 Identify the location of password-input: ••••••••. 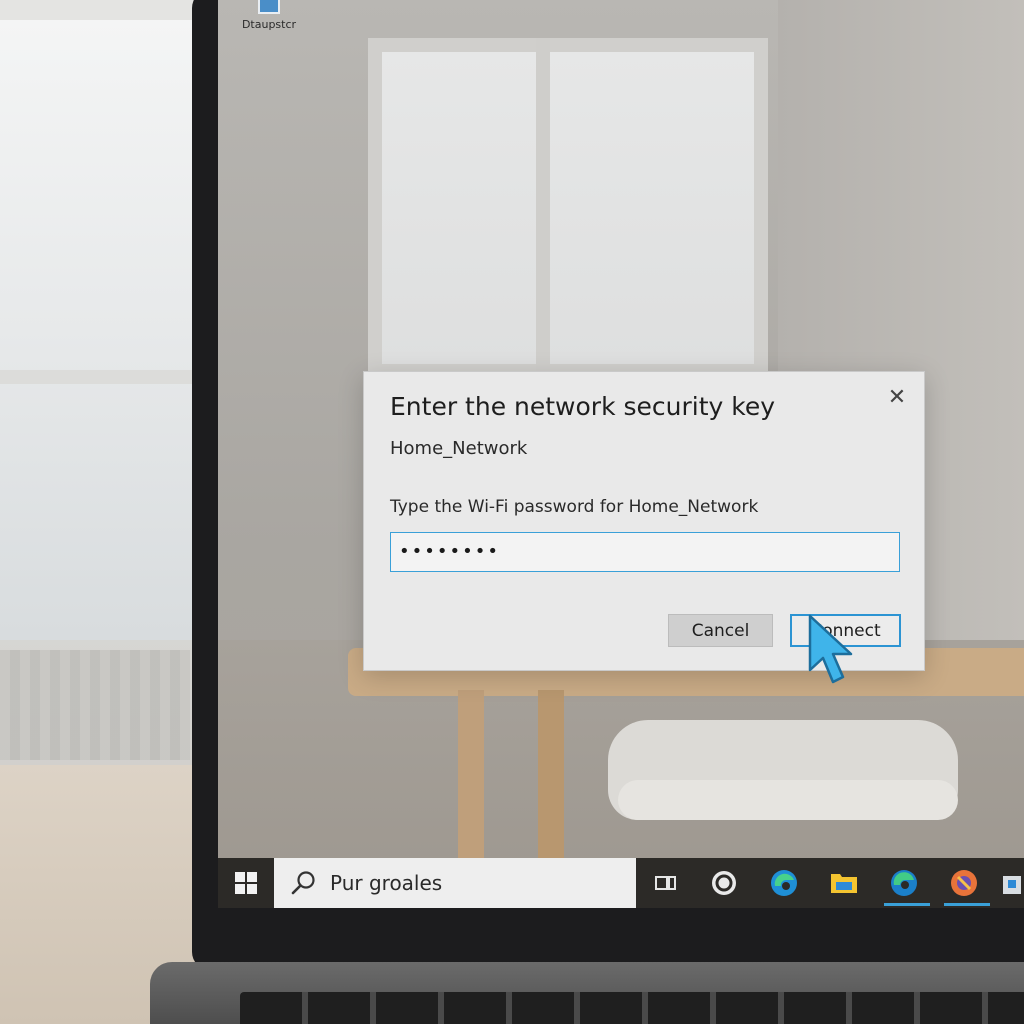
(645, 552).